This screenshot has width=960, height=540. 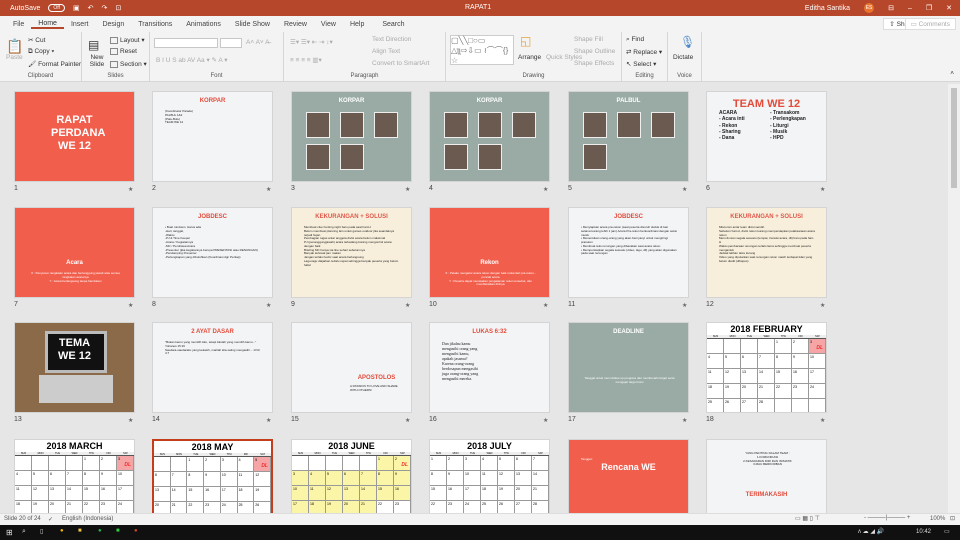 What do you see at coordinates (186, 43) in the screenshot?
I see `font-name-input` at bounding box center [186, 43].